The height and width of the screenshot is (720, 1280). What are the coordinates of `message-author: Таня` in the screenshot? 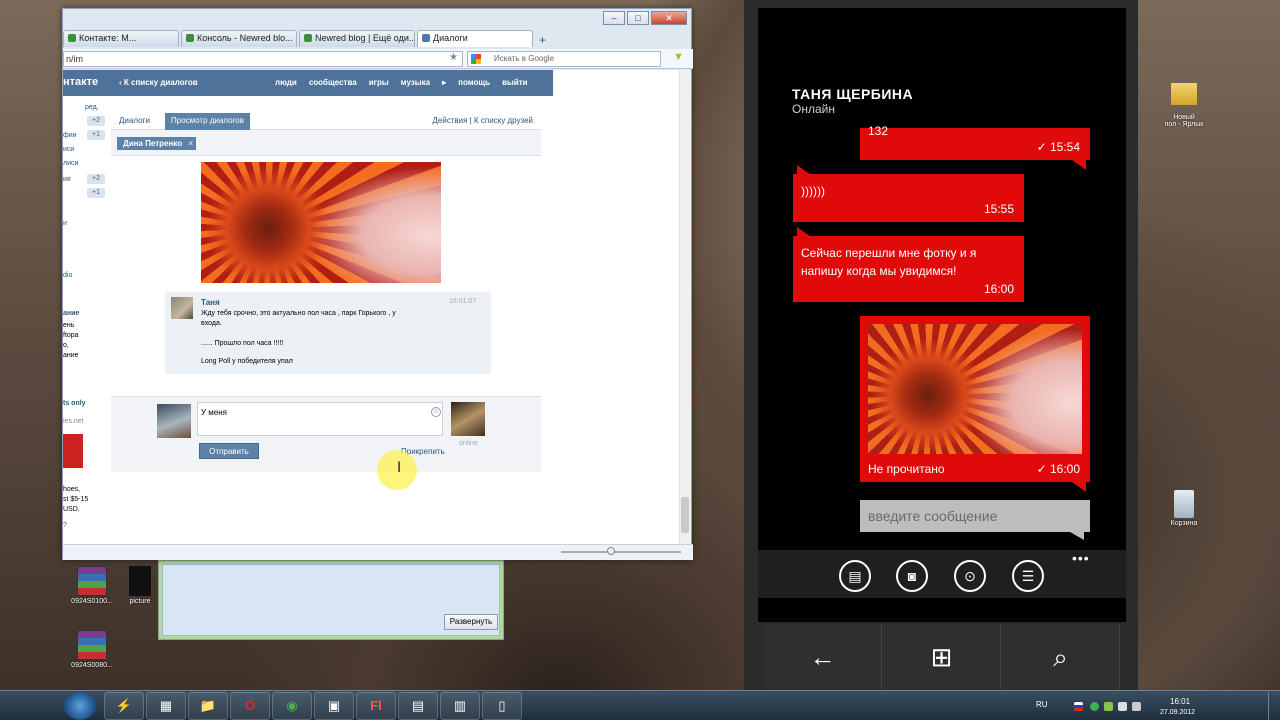 It's located at (210, 302).